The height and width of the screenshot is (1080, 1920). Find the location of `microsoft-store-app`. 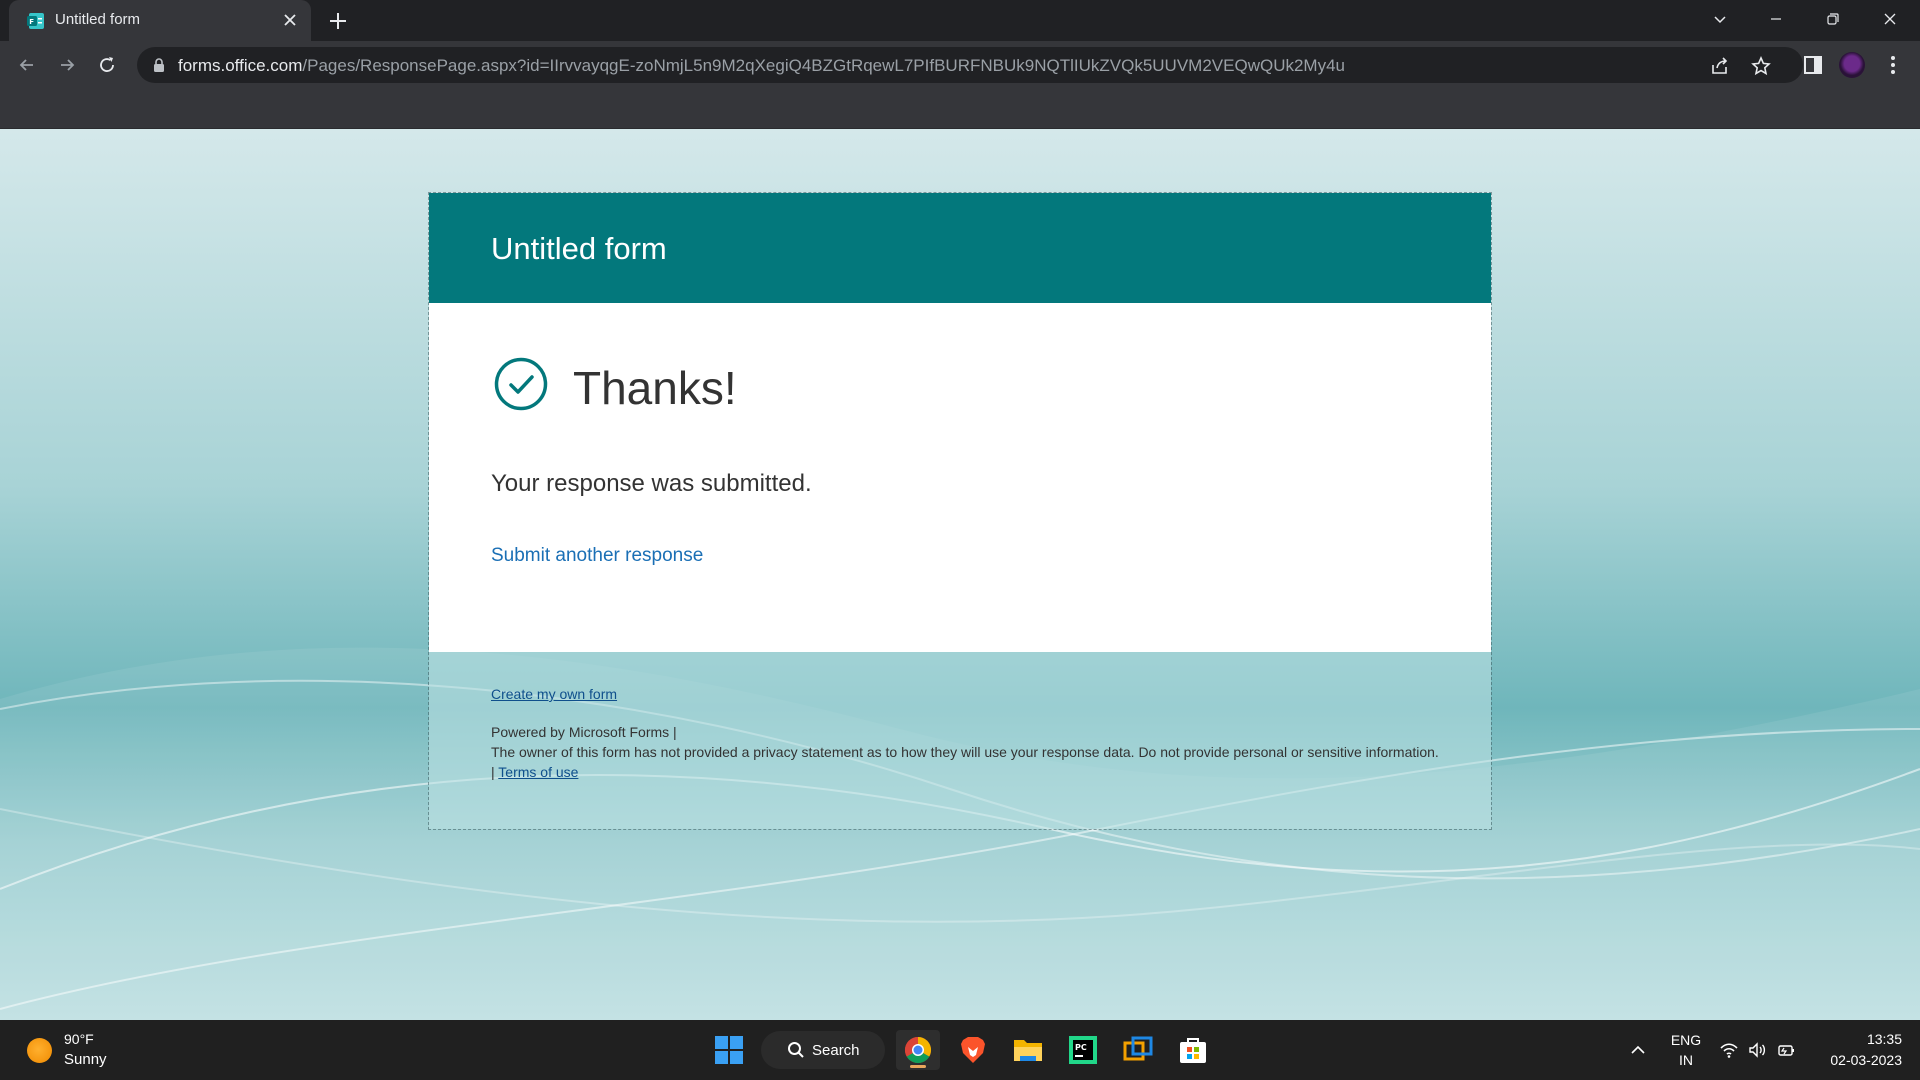

microsoft-store-app is located at coordinates (1193, 1050).